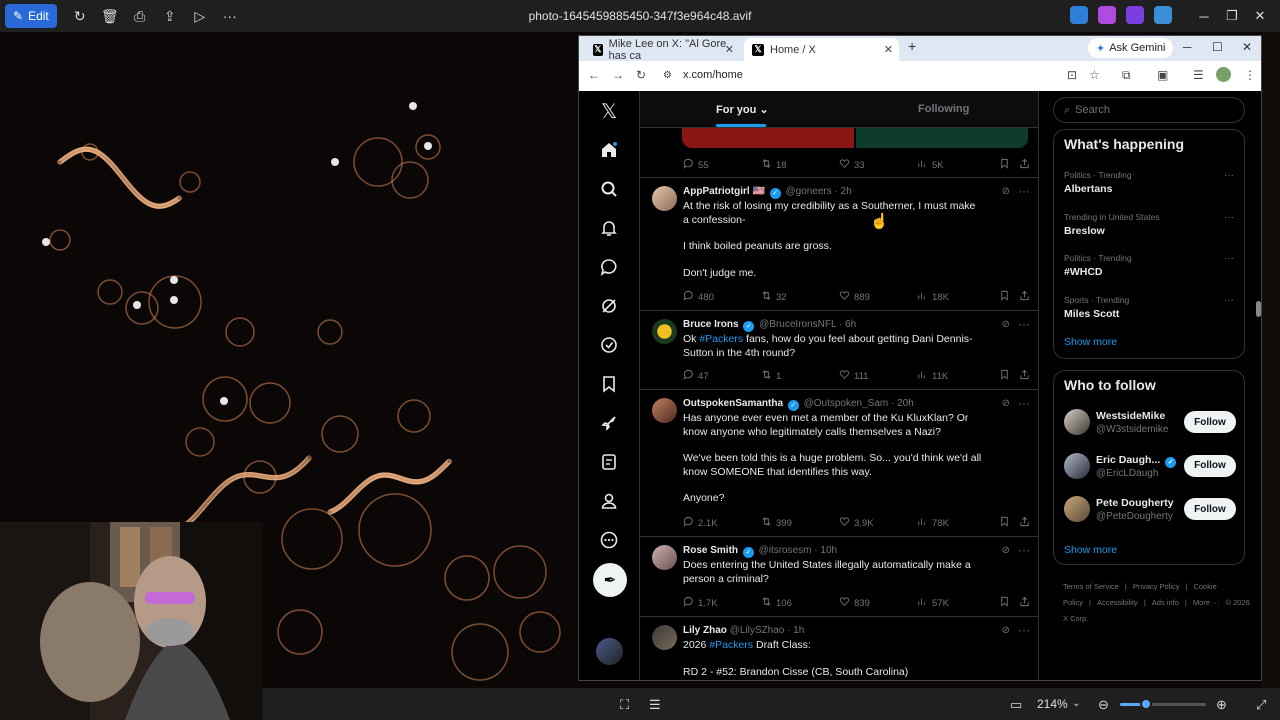 This screenshot has height=720, width=1280. I want to click on browser-close-icon: ✕, so click(1247, 47).